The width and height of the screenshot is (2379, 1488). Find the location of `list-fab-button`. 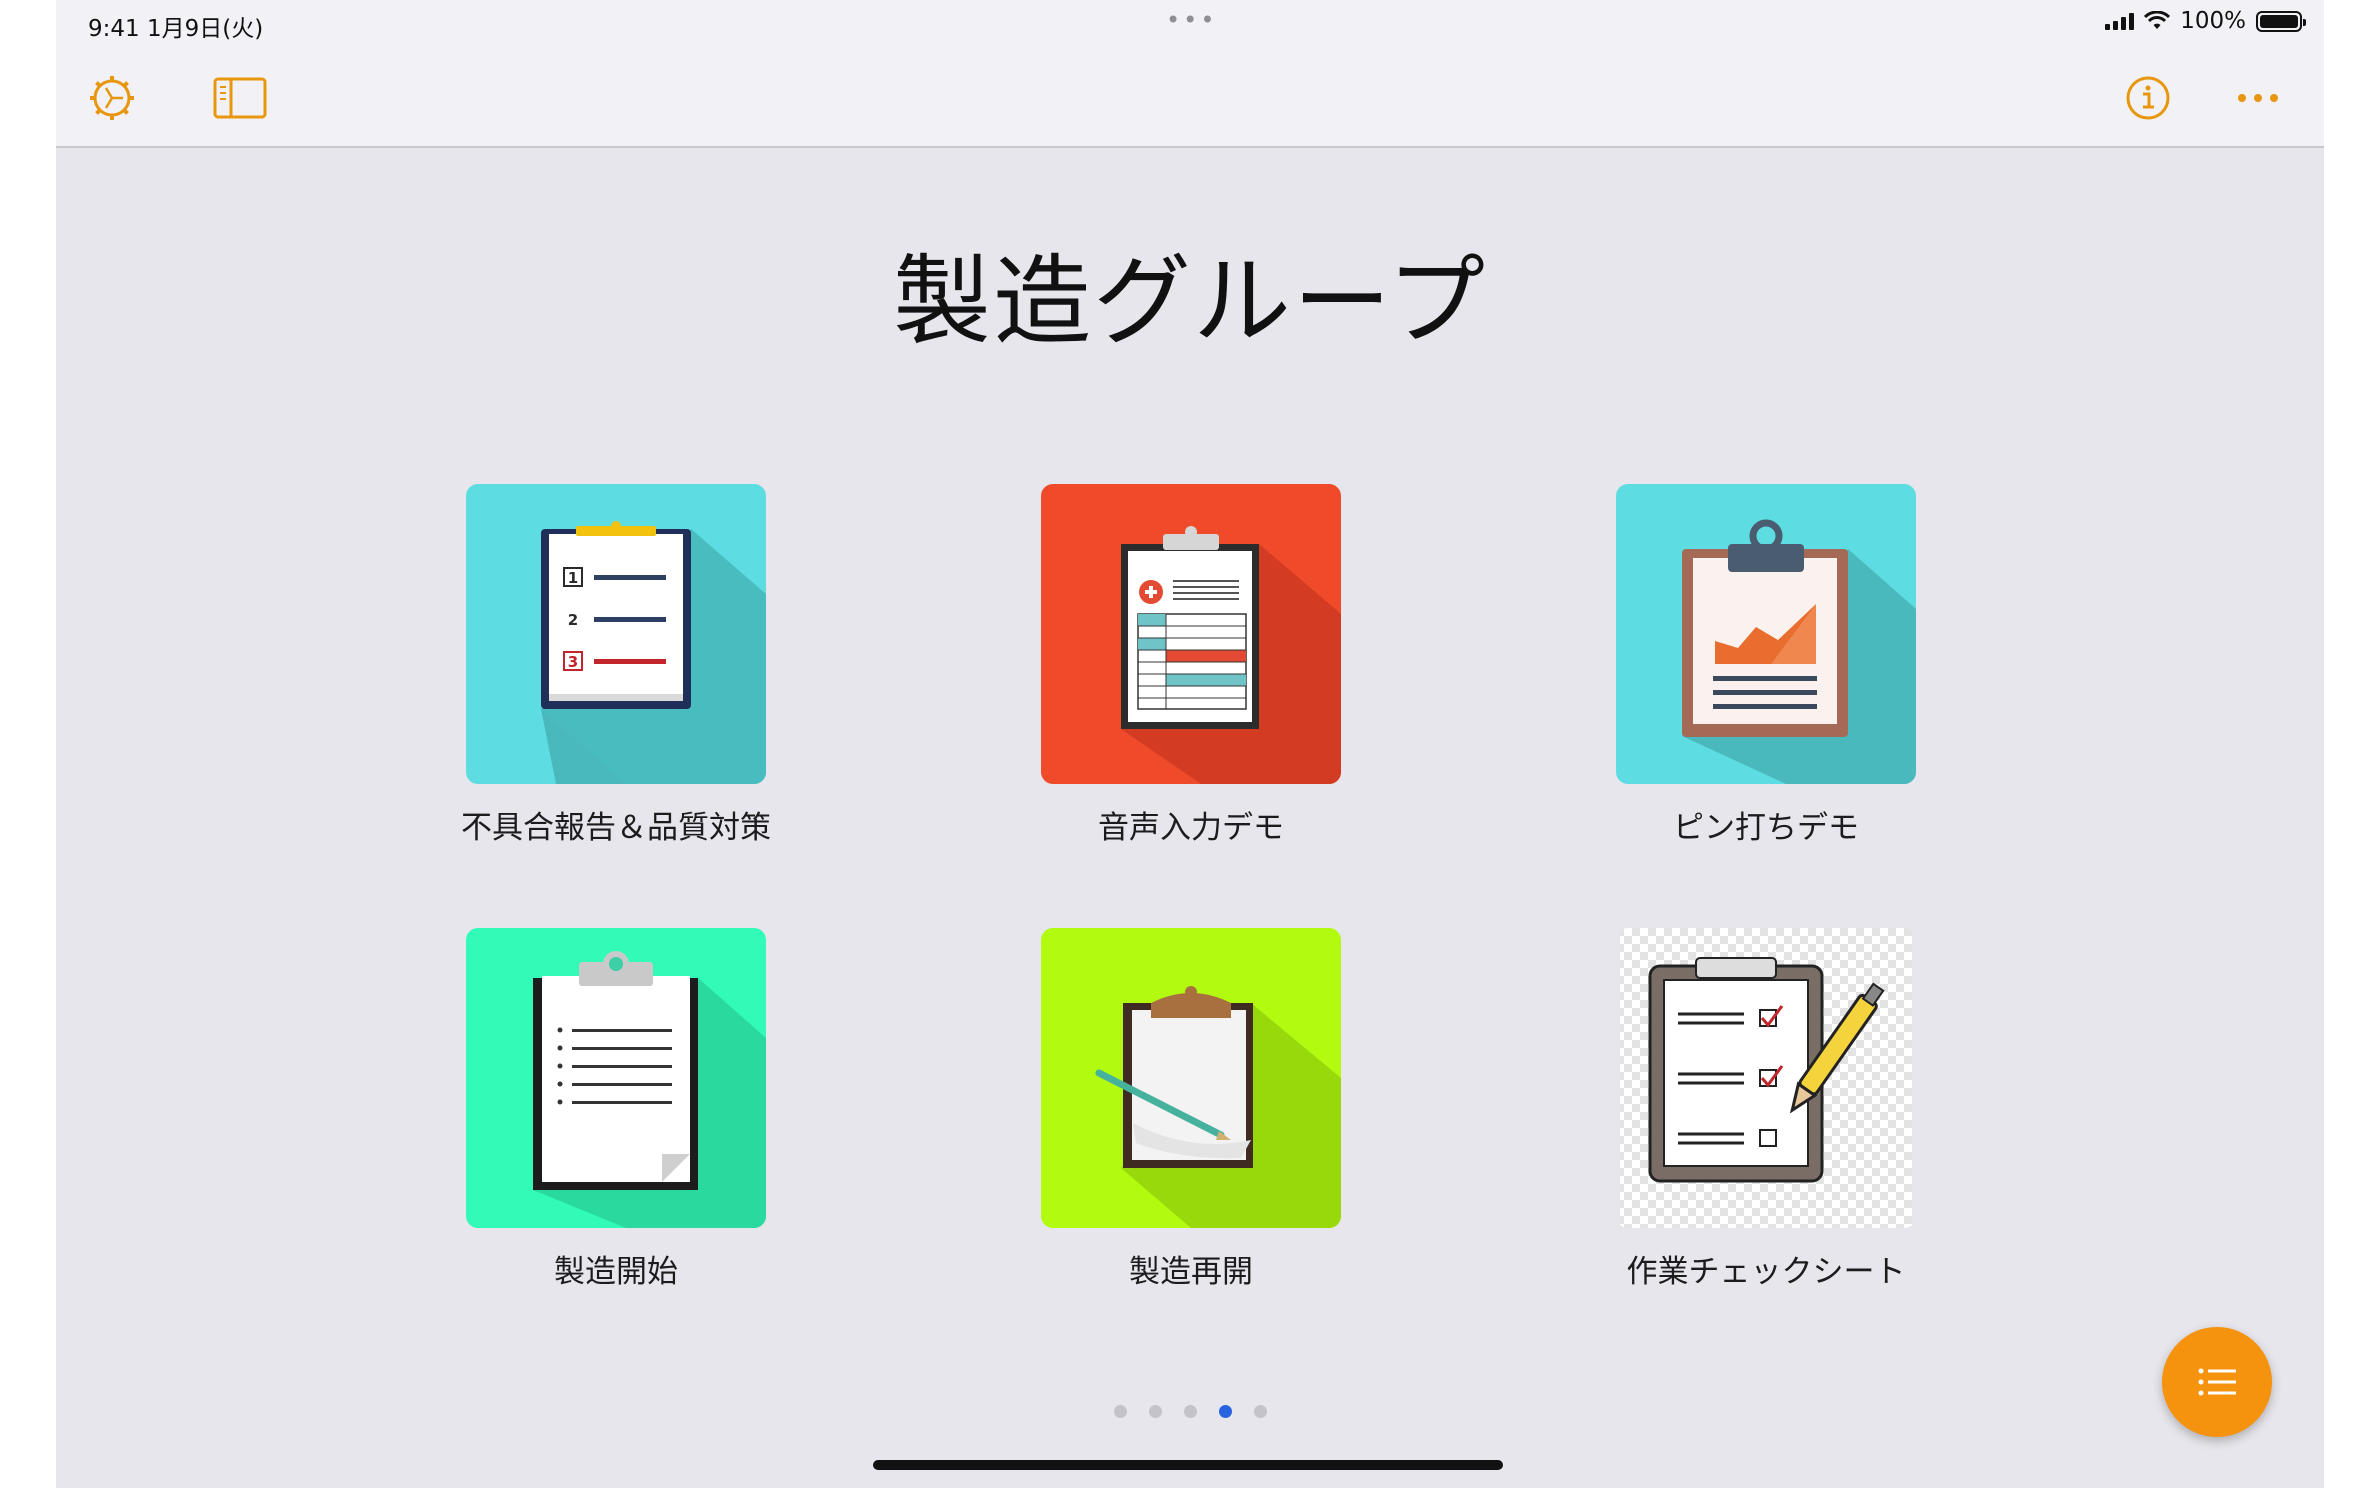

list-fab-button is located at coordinates (2217, 1382).